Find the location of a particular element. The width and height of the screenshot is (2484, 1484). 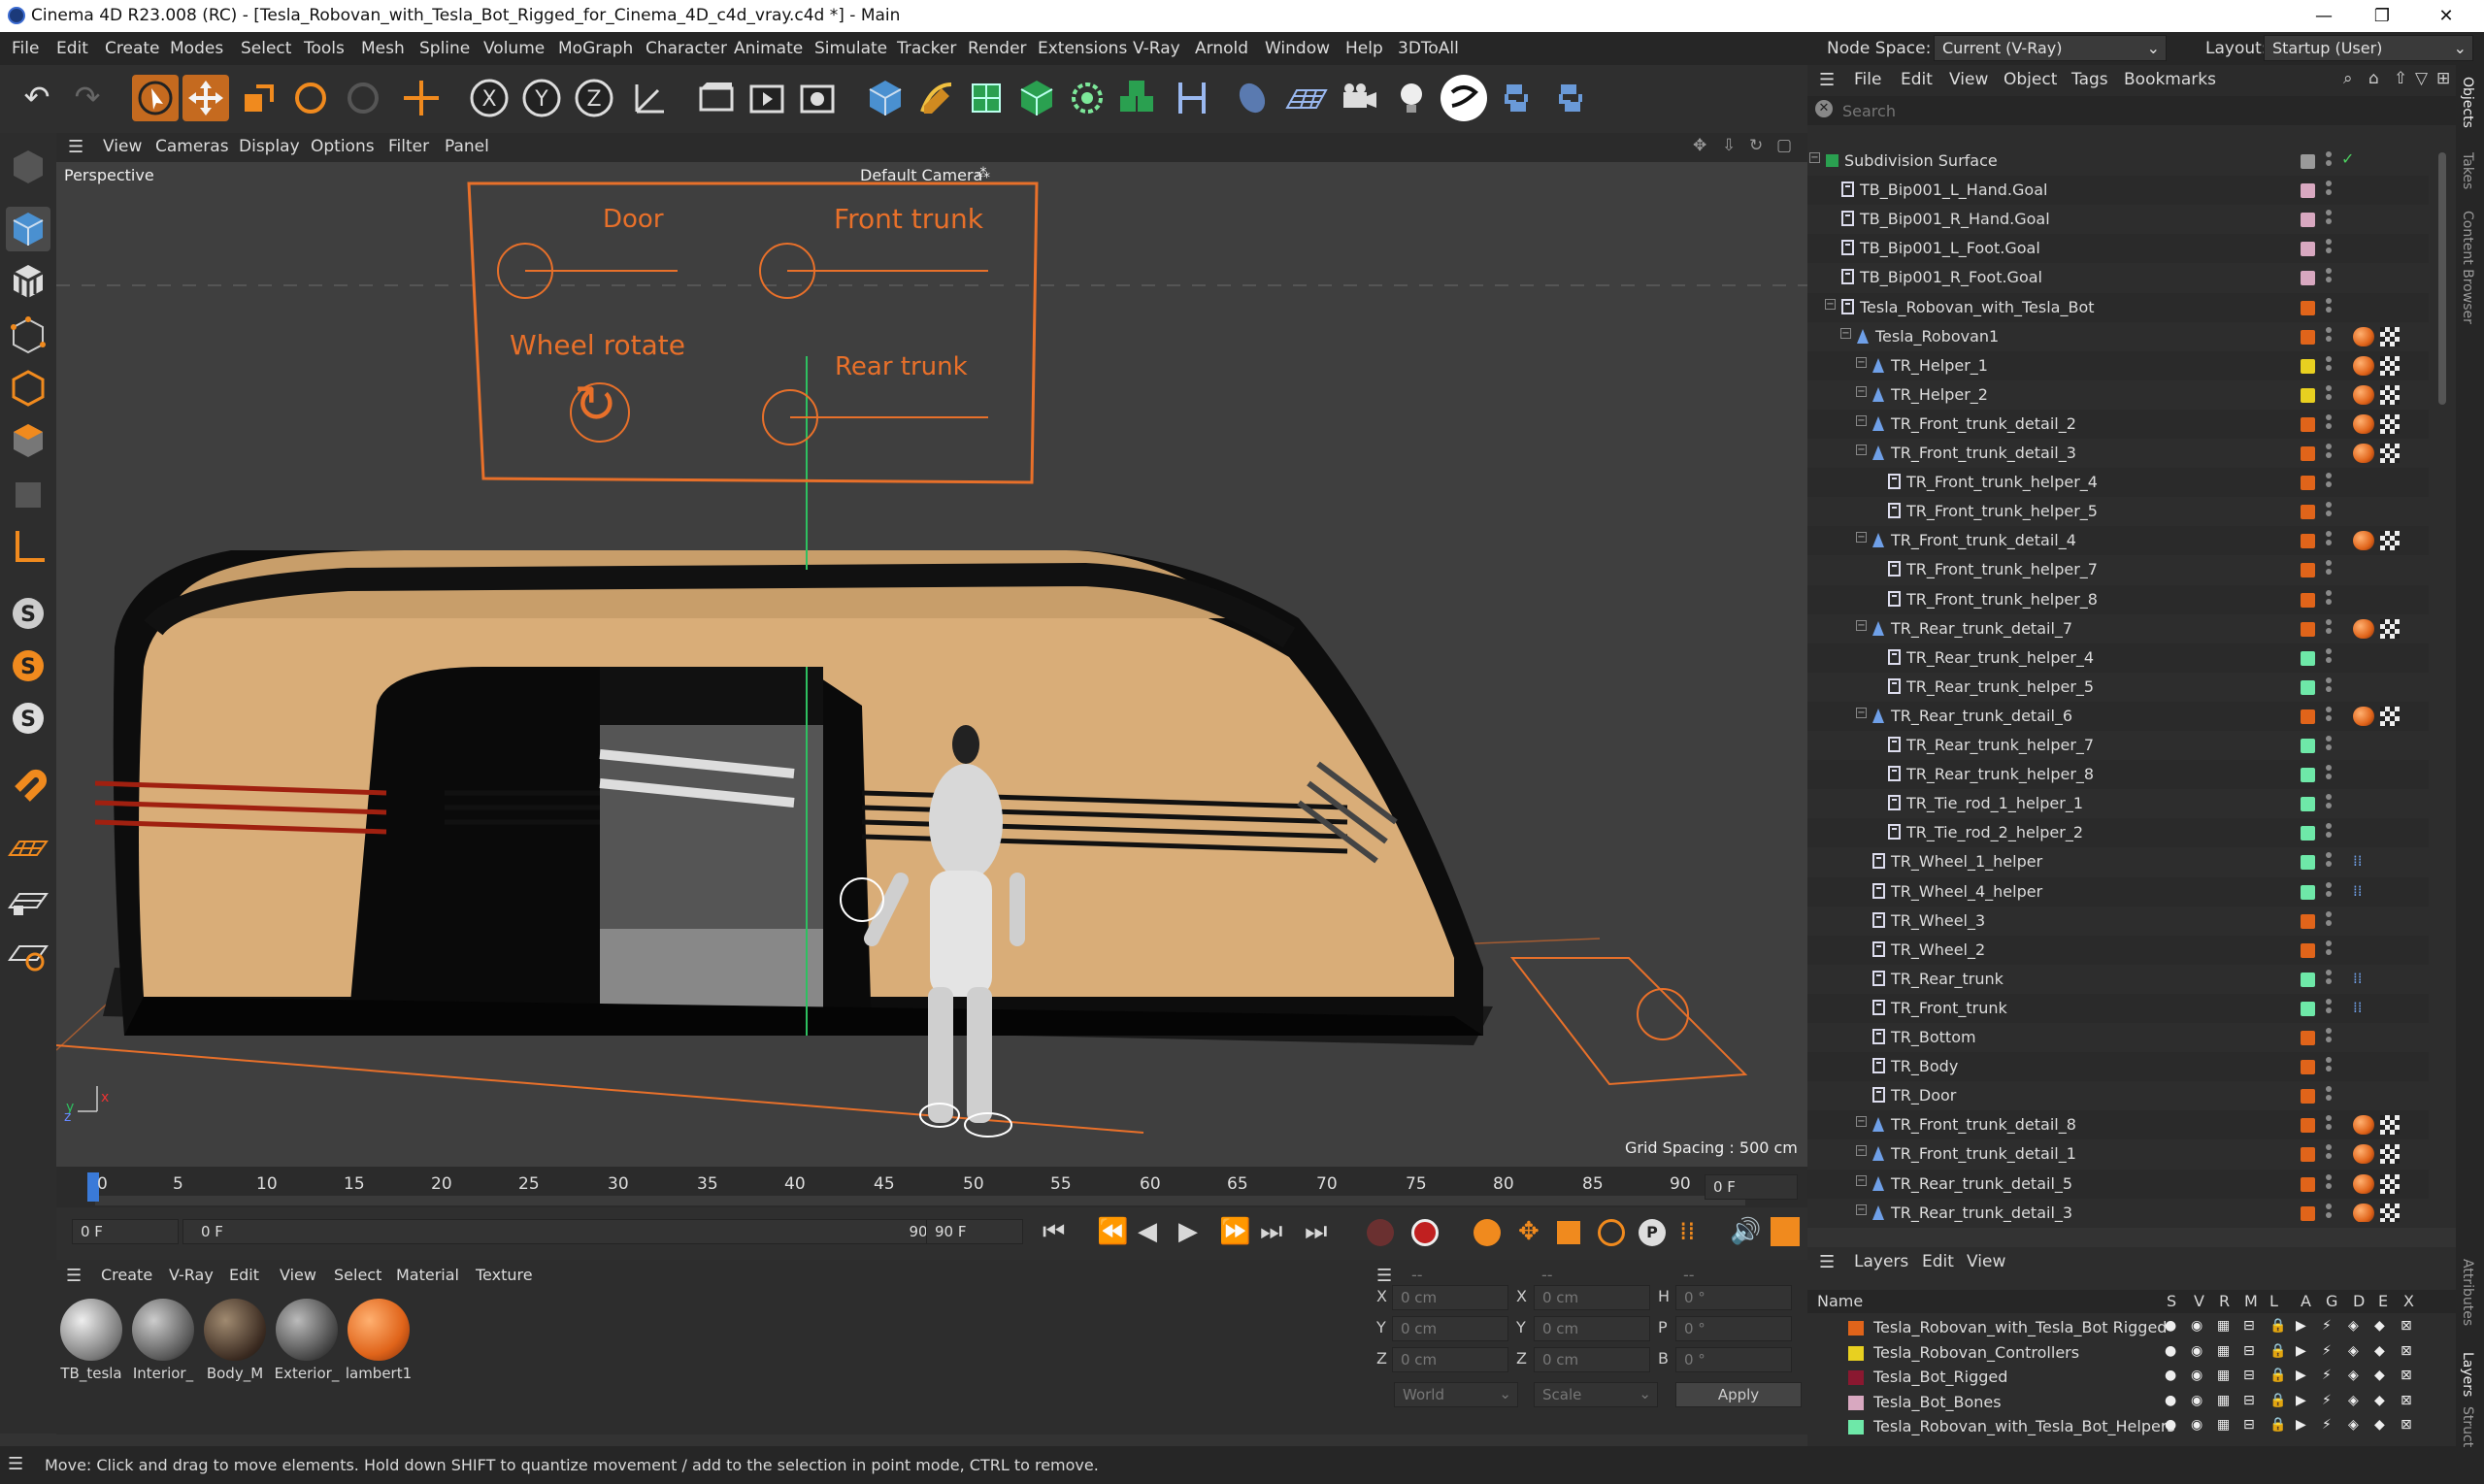

flag-header-r: R is located at coordinates (2224, 1301).